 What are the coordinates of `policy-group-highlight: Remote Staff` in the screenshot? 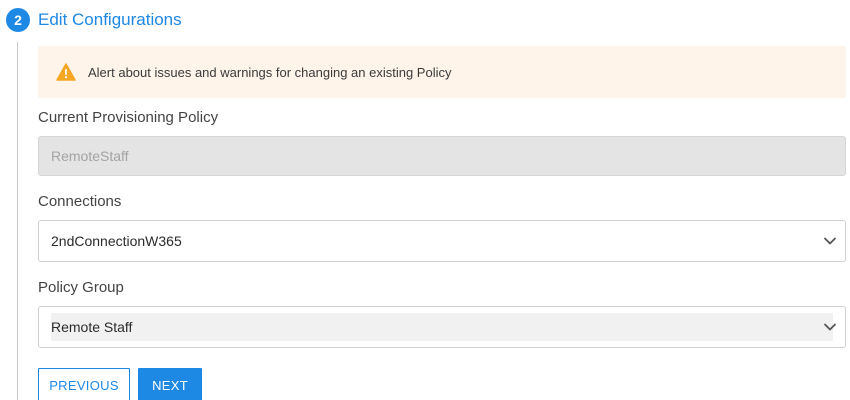 It's located at (442, 327).